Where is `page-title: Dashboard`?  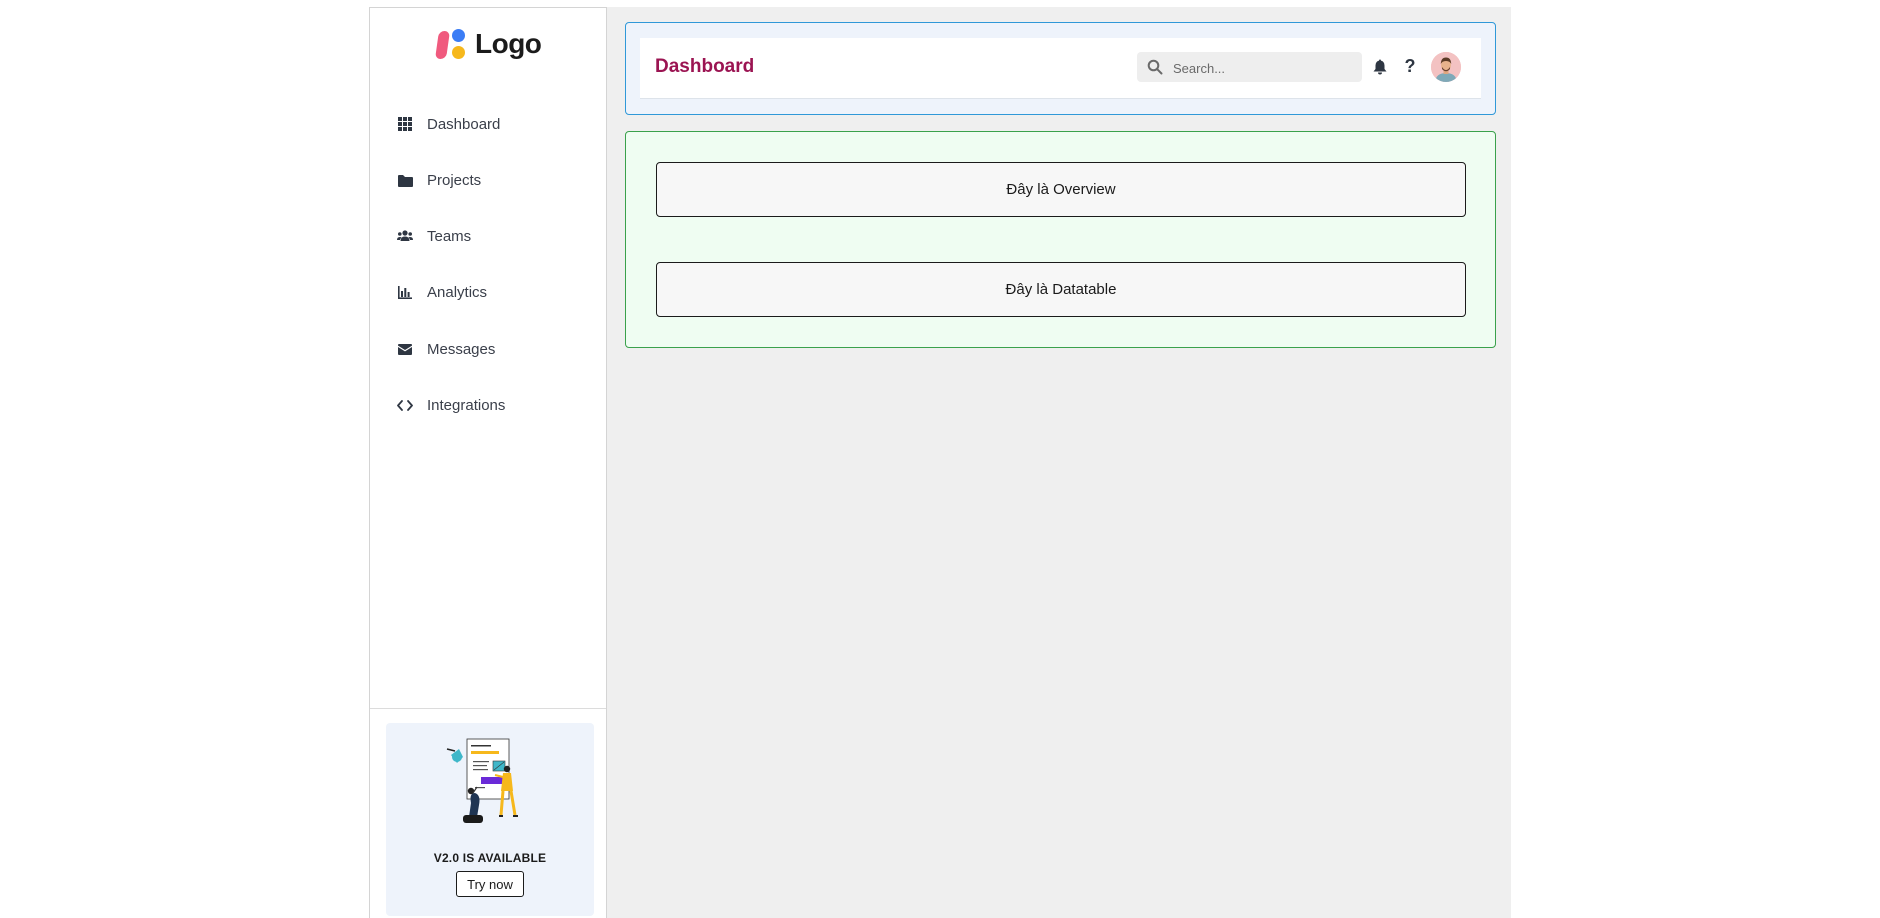
page-title: Dashboard is located at coordinates (705, 66).